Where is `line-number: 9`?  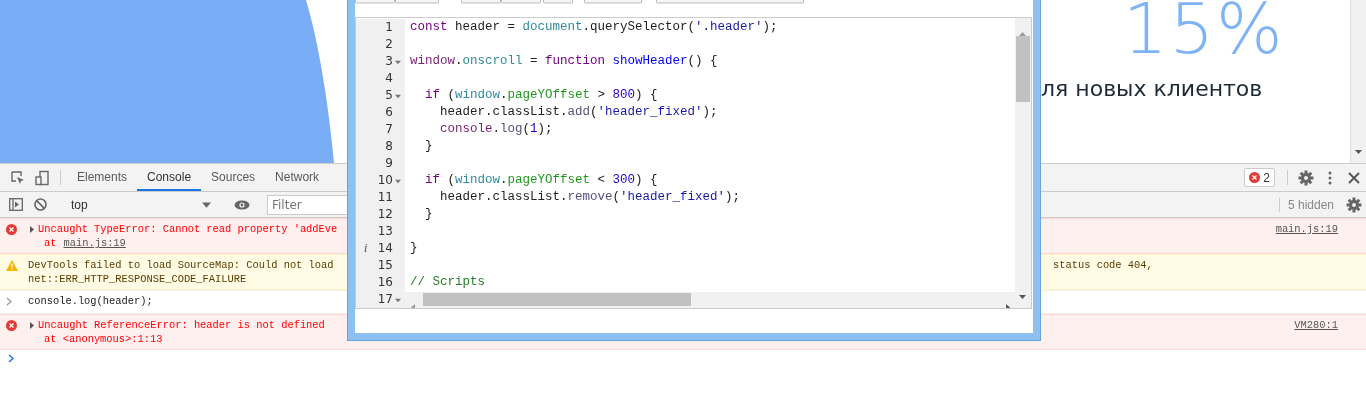 line-number: 9 is located at coordinates (389, 163).